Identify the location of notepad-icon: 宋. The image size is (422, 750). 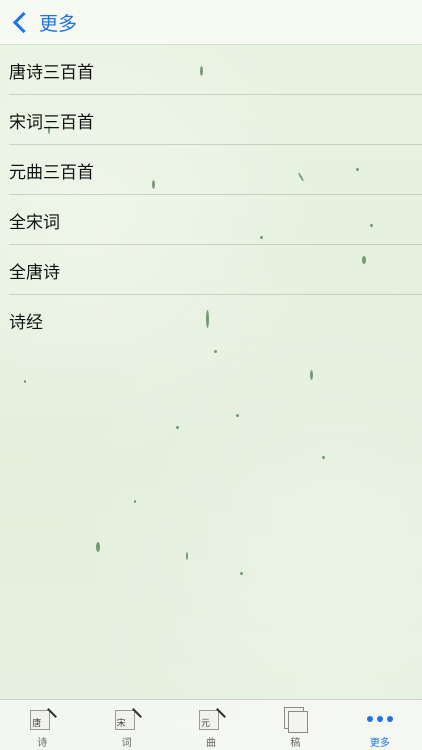
(124, 720).